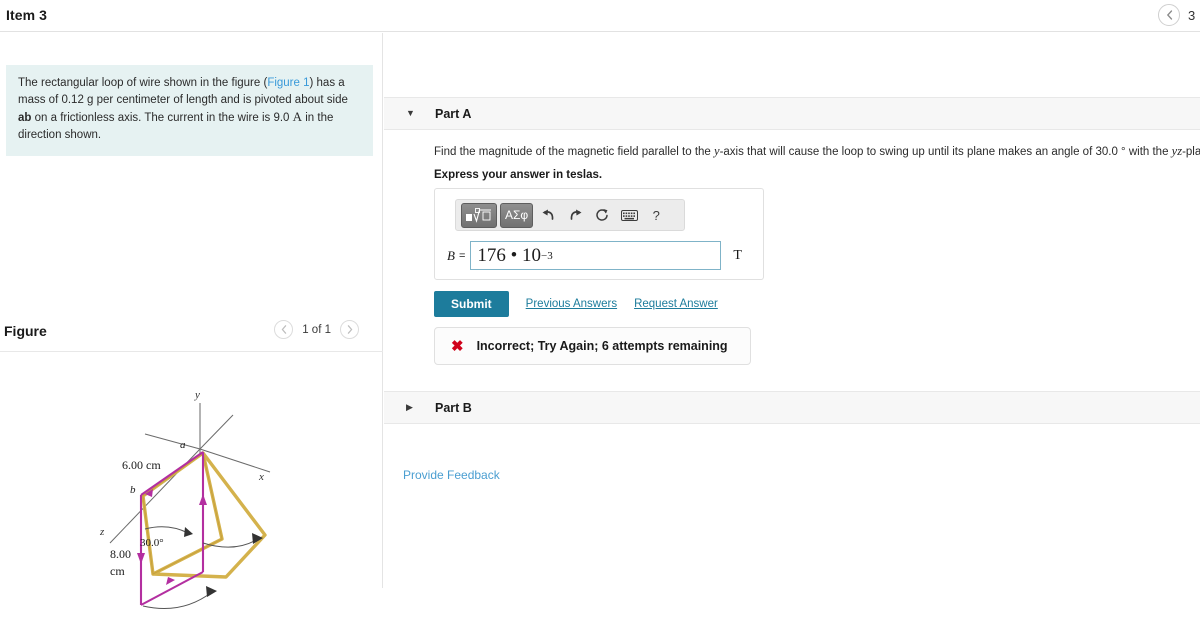 The width and height of the screenshot is (1200, 621). What do you see at coordinates (1192, 15) in the screenshot?
I see `item-number: 3` at bounding box center [1192, 15].